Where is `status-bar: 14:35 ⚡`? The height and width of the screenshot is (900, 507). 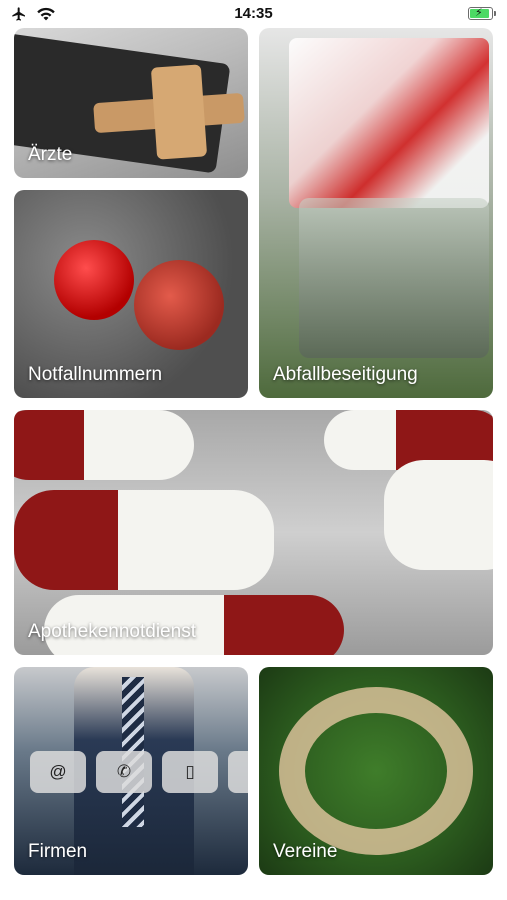 status-bar: 14:35 ⚡ is located at coordinates (253, 14).